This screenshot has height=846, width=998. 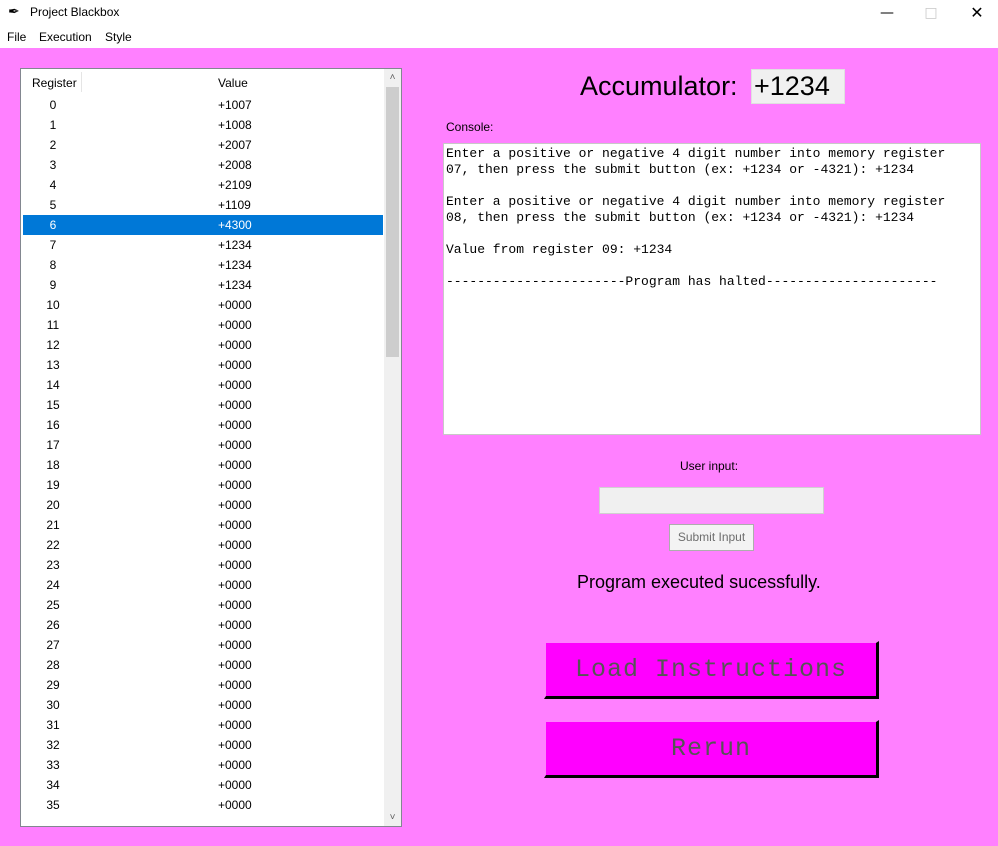 I want to click on register-number: 16, so click(x=53, y=425).